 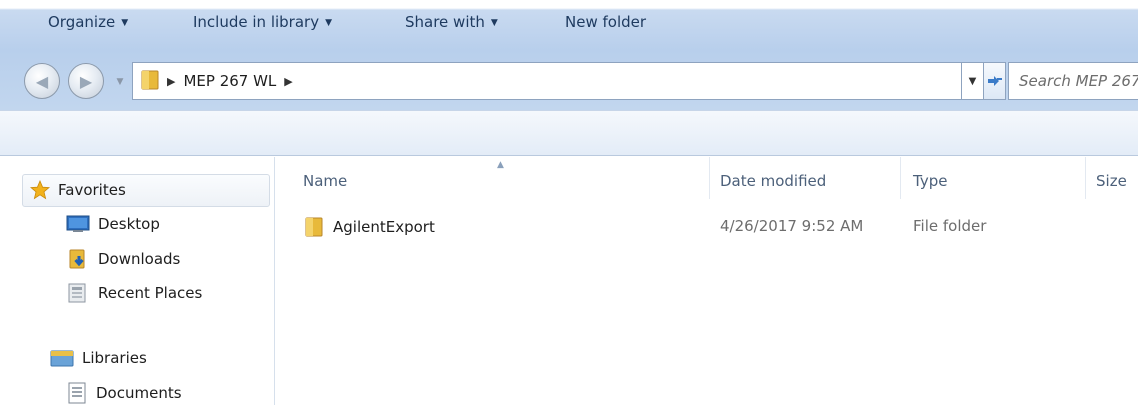 I want to click on include-in-library-button: Include in library ▼, so click(x=262, y=22).